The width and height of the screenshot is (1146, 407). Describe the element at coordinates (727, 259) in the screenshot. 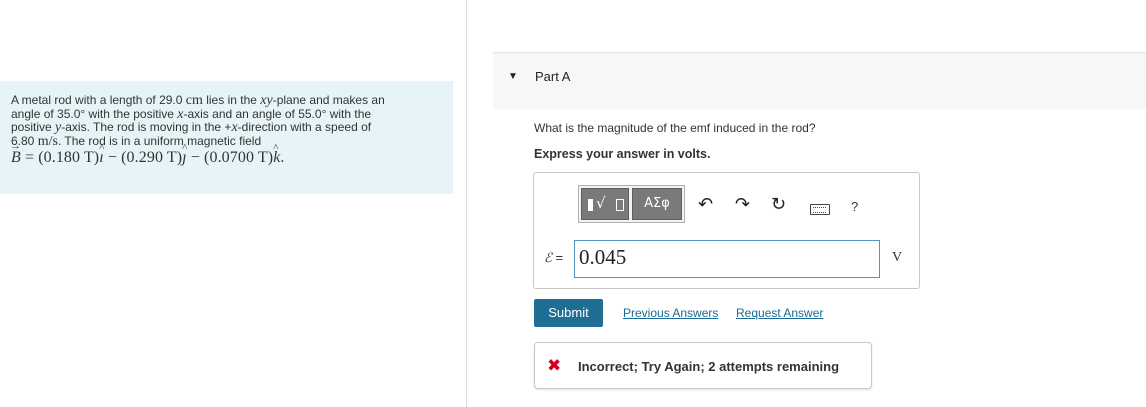

I see `answer-input: 0.045` at that location.